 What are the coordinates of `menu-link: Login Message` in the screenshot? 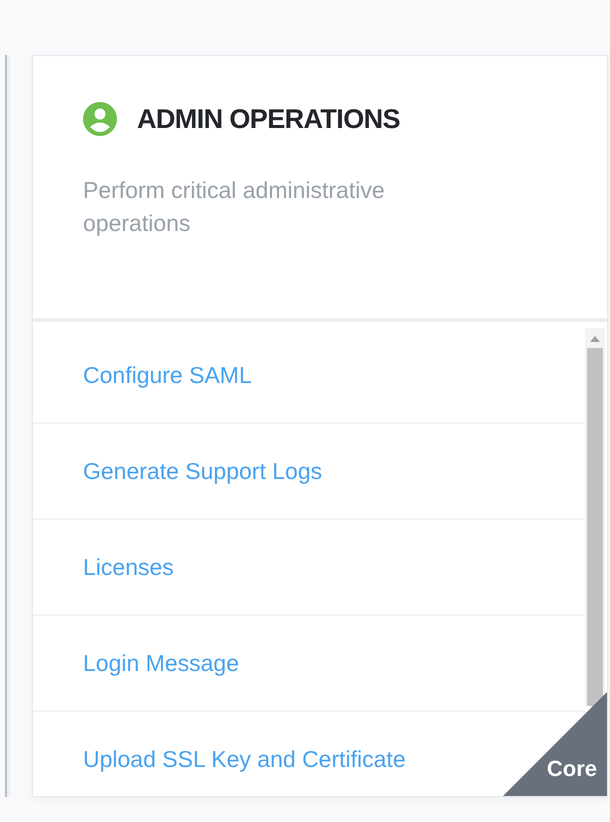 It's located at (161, 663).